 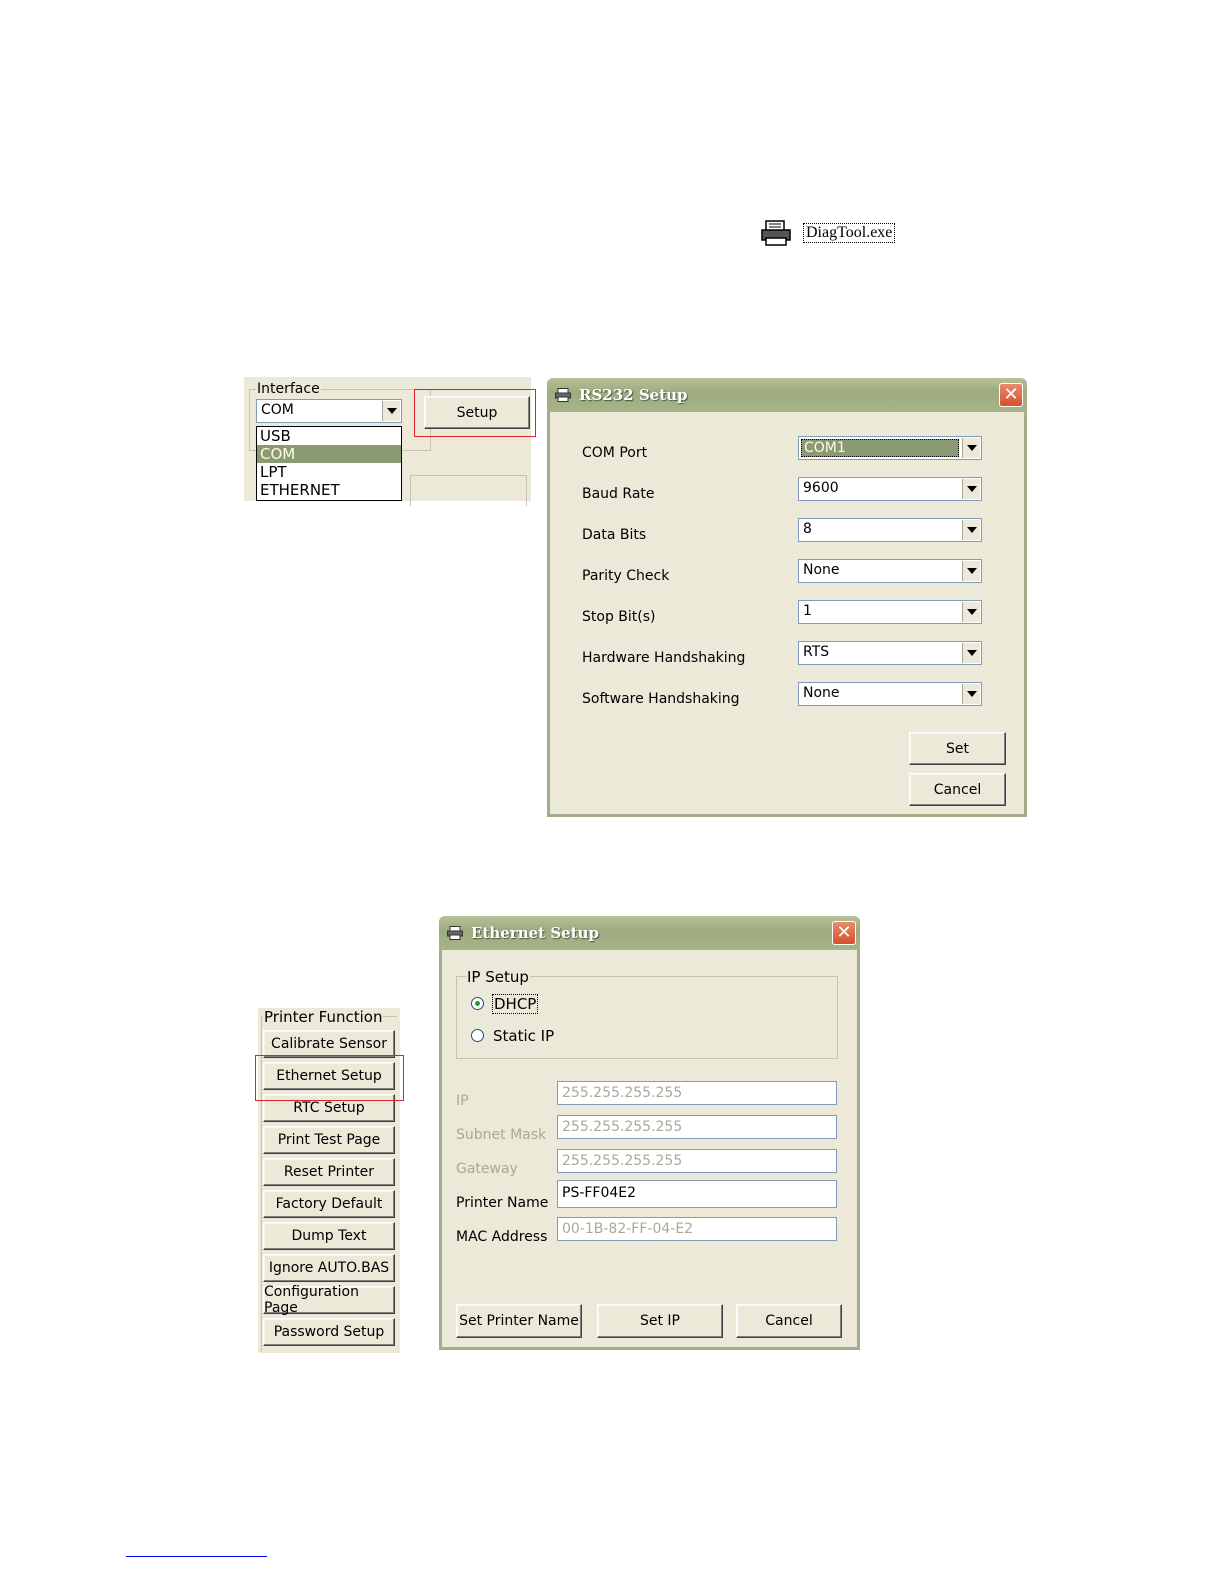 I want to click on data-bits-select: 8, so click(x=890, y=530).